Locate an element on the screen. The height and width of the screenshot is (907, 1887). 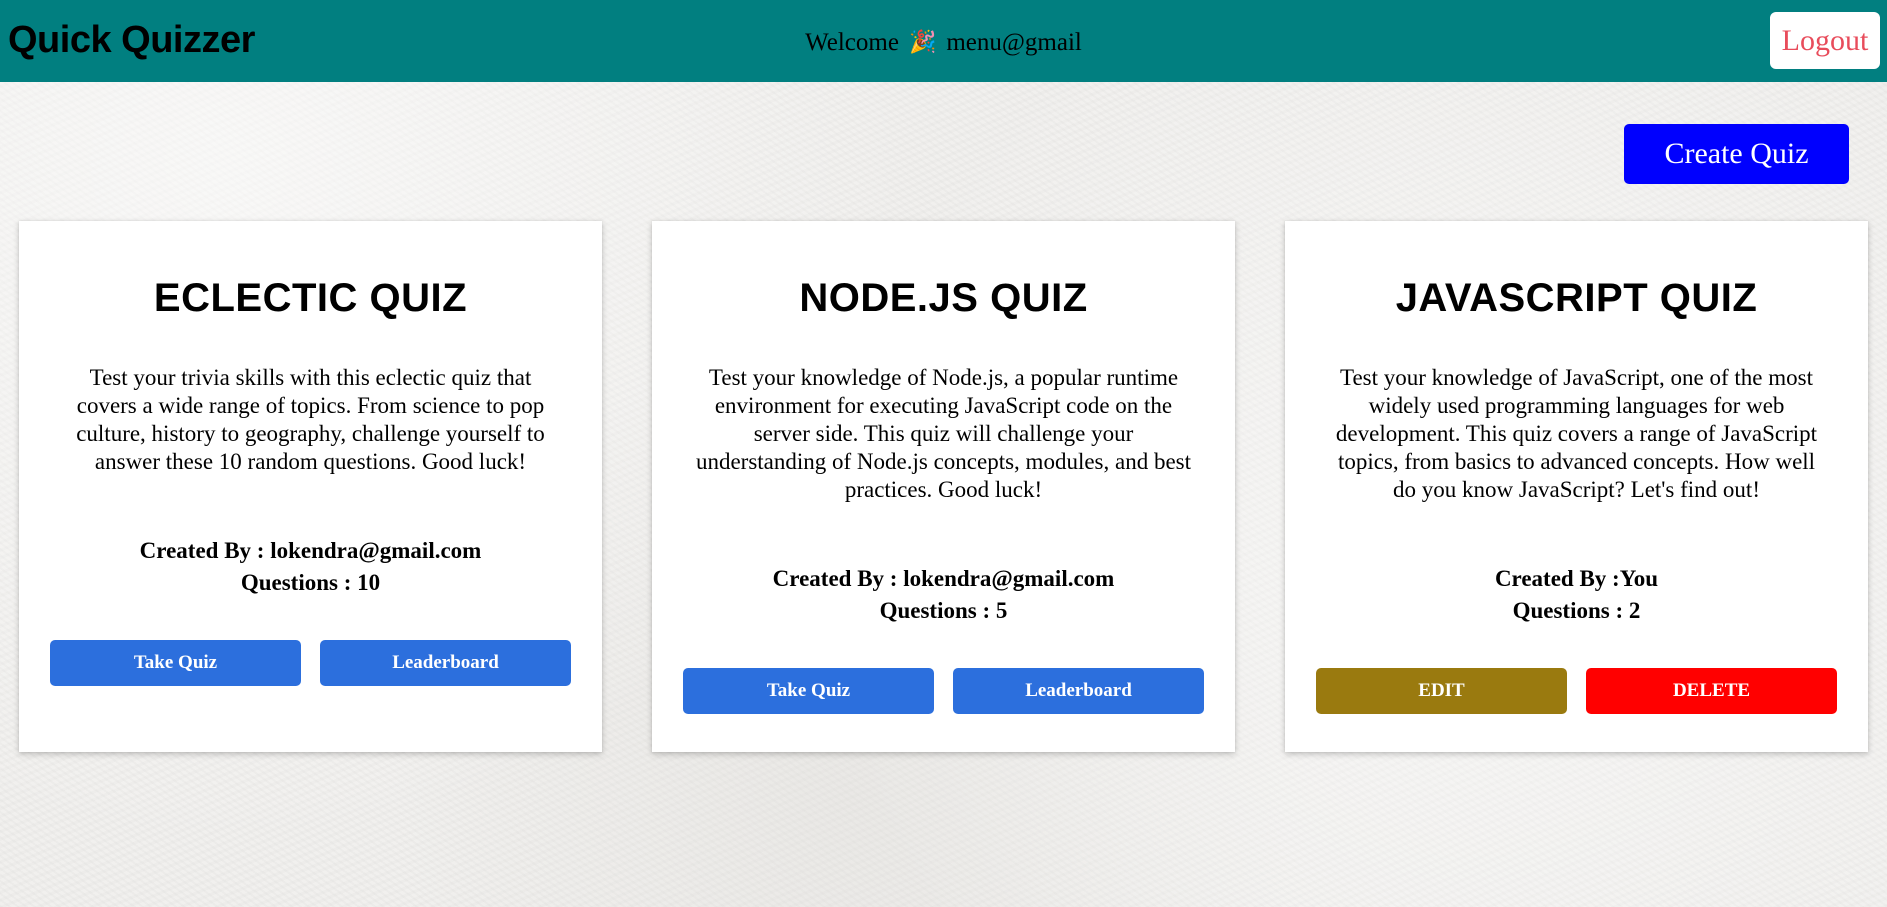
quiz-actions: EDIT DELETE is located at coordinates (1576, 691).